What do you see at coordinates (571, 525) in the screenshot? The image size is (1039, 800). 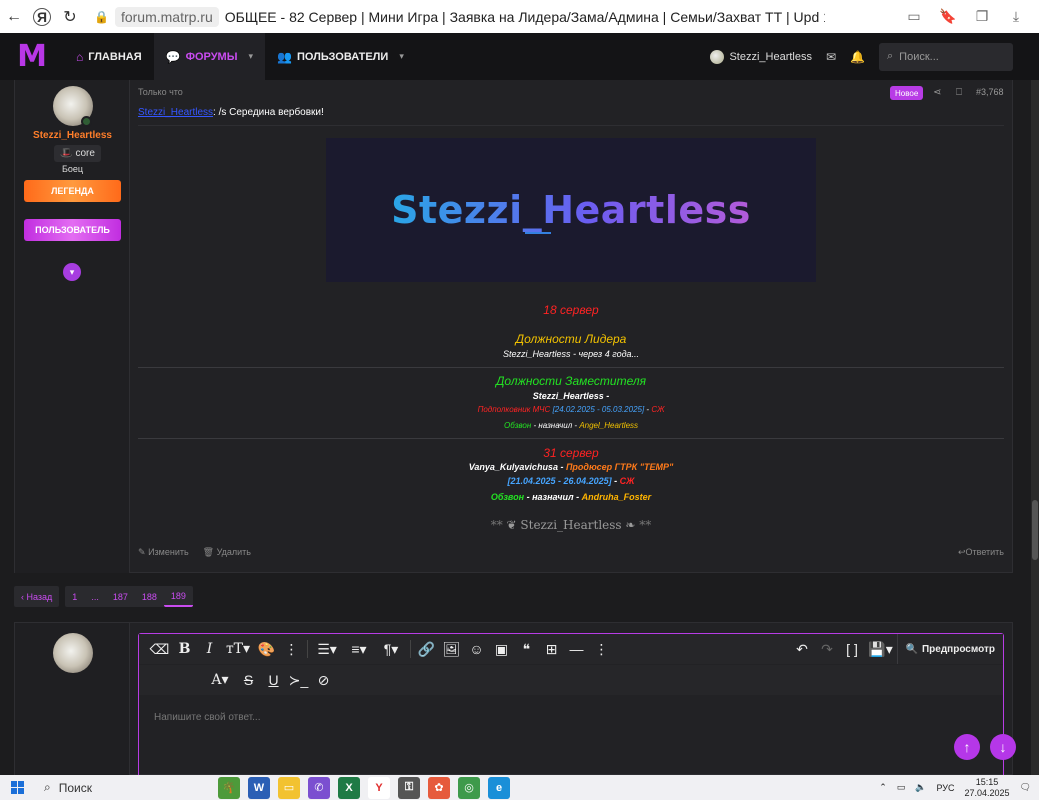 I see `signature: ** ❦ Stezzi_Heartless ❧ **` at bounding box center [571, 525].